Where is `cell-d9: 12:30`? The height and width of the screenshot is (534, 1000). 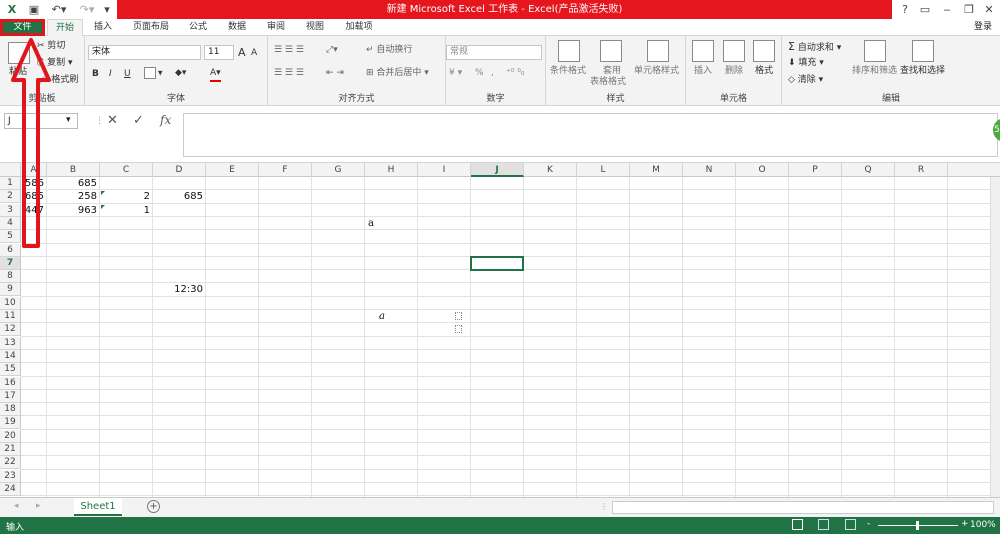
cell-d9: 12:30 is located at coordinates (179, 289).